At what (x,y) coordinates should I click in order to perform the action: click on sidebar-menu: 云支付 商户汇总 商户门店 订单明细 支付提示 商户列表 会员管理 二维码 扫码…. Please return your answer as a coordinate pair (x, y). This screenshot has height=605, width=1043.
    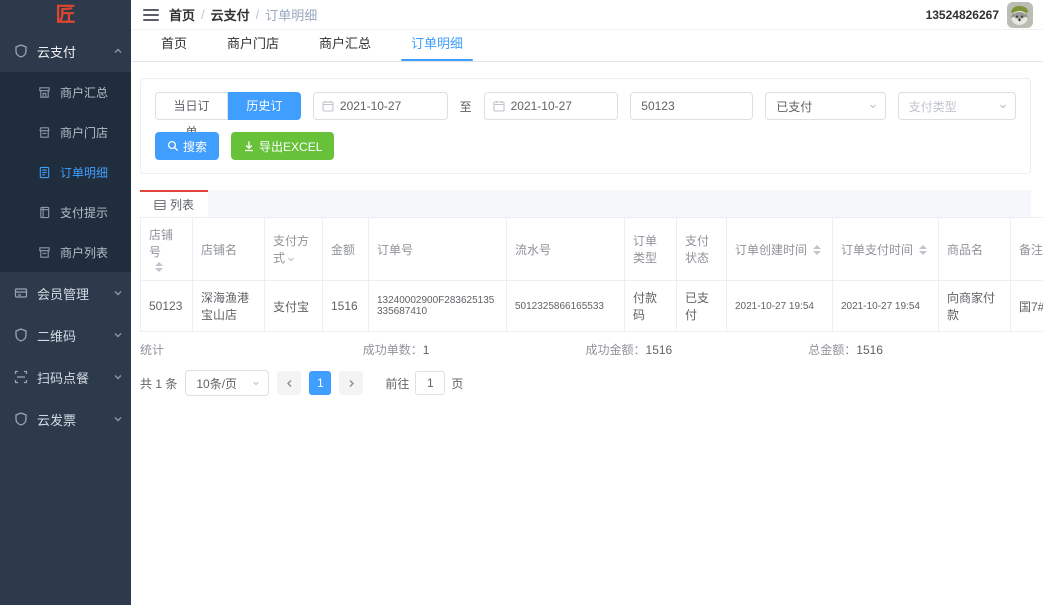
    Looking at the image, I should click on (65, 235).